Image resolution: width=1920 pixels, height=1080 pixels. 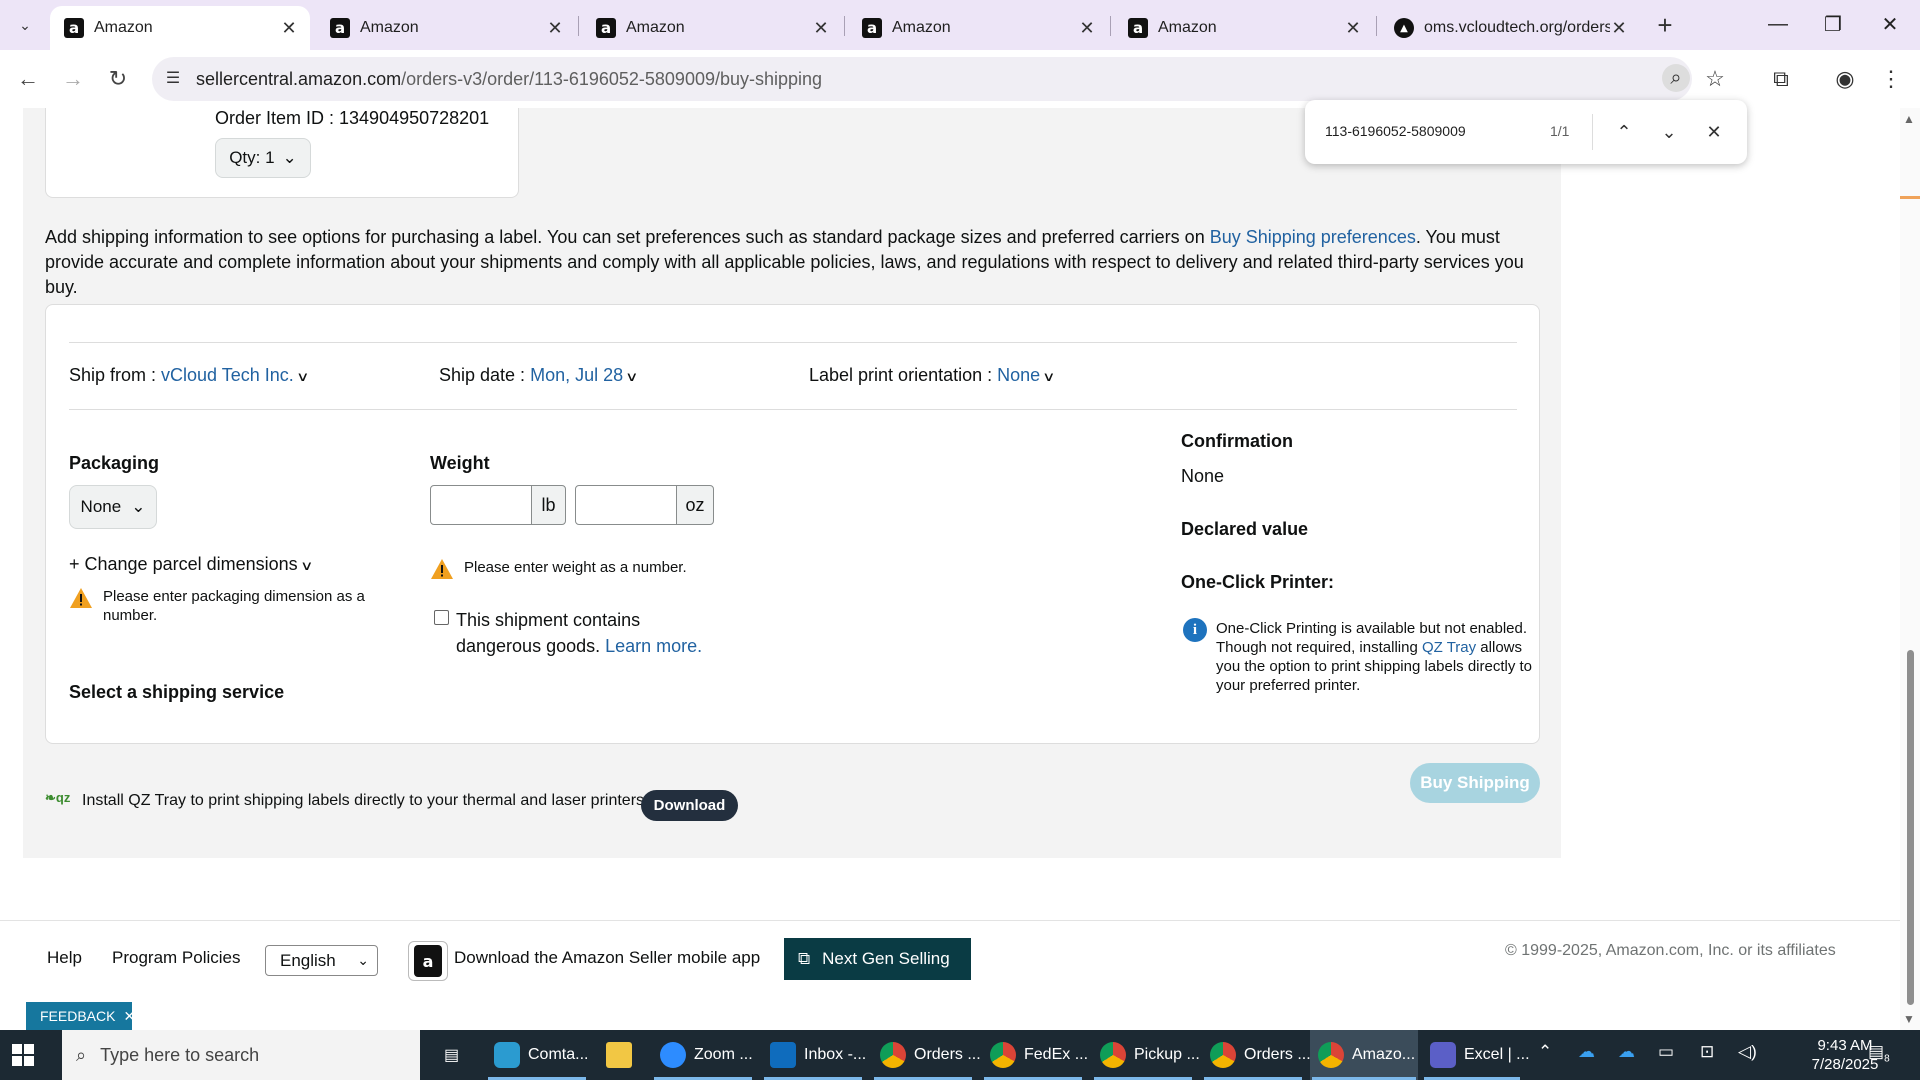 I want to click on tab-title: oms.vcloudtech.org/orders, so click(x=1517, y=27).